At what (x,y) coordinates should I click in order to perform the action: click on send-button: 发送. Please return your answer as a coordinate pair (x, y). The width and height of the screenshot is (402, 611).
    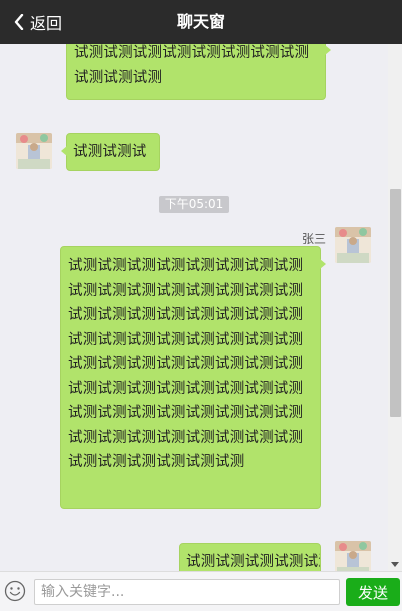
    Looking at the image, I should click on (373, 592).